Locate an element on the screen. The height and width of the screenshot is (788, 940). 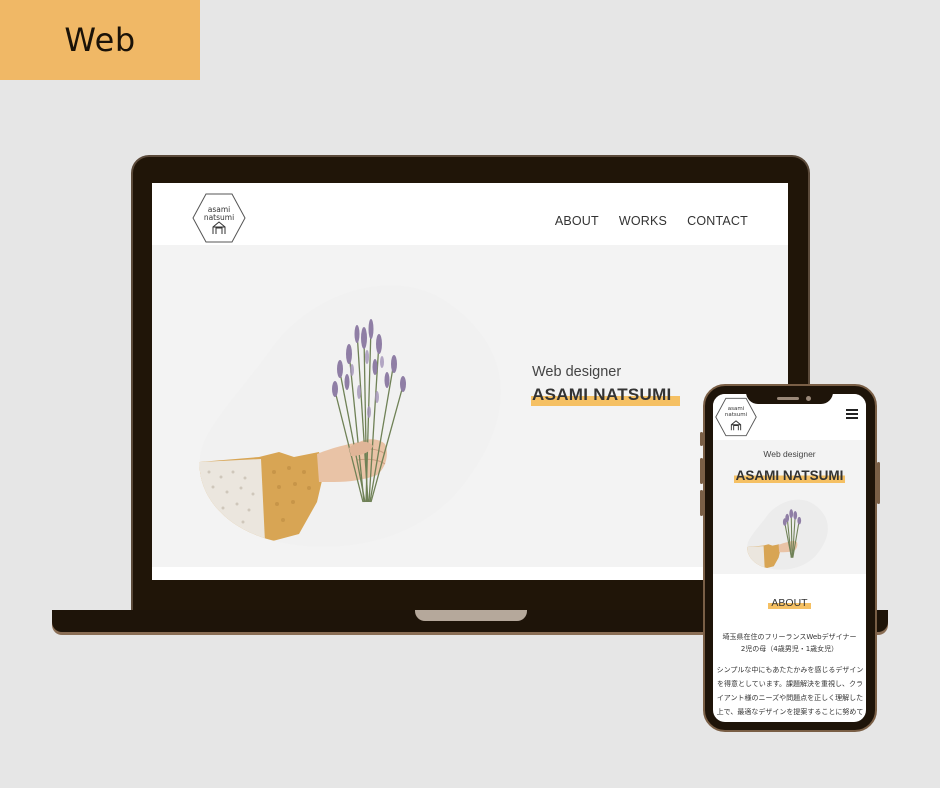
hero-image is located at coordinates (350, 416).